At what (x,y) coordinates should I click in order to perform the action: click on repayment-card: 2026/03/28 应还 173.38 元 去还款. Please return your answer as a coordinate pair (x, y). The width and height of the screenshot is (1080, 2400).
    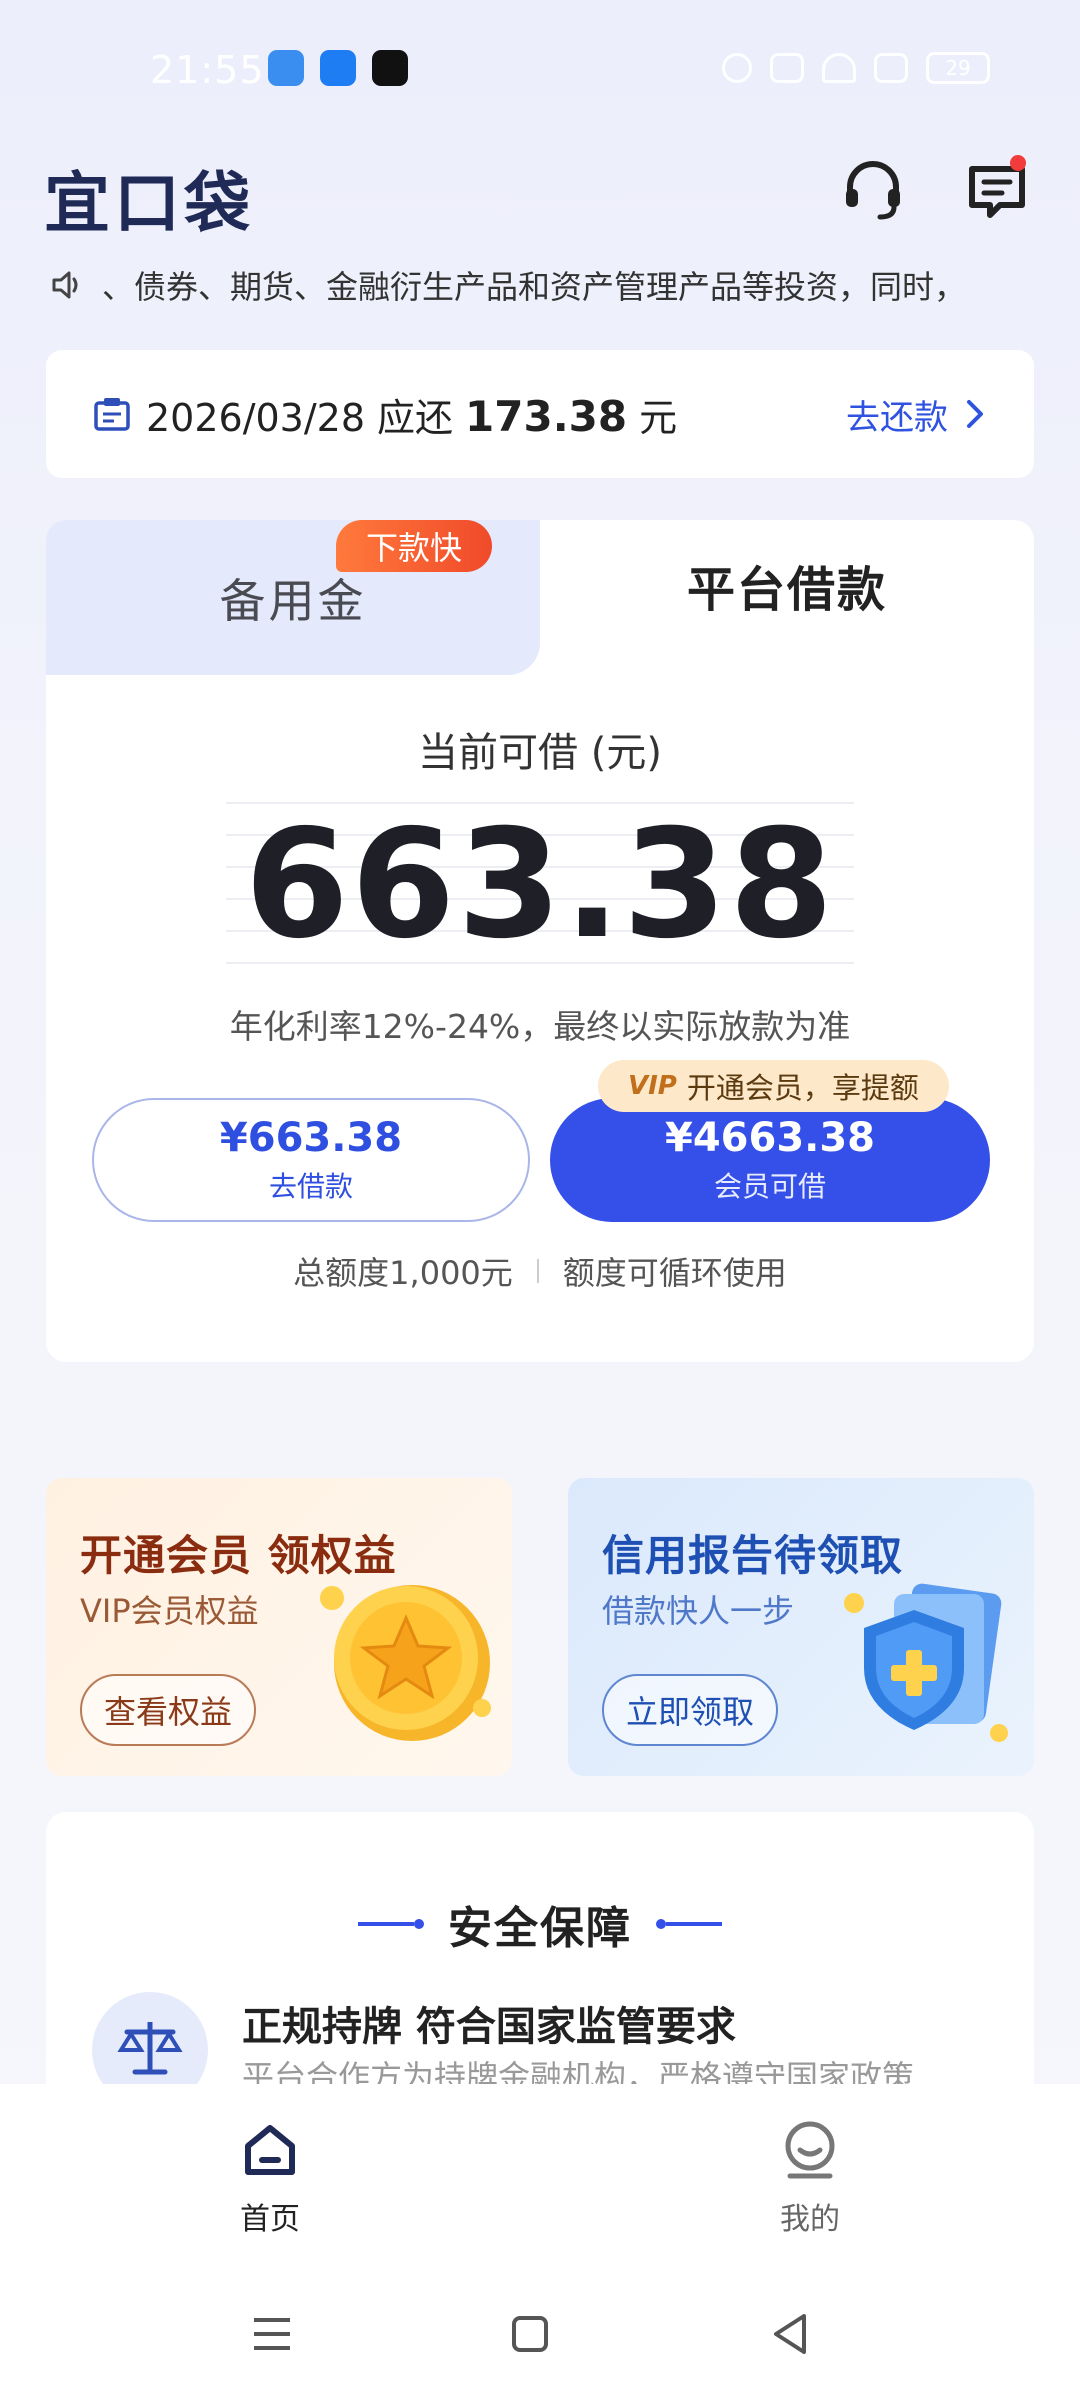
    Looking at the image, I should click on (540, 414).